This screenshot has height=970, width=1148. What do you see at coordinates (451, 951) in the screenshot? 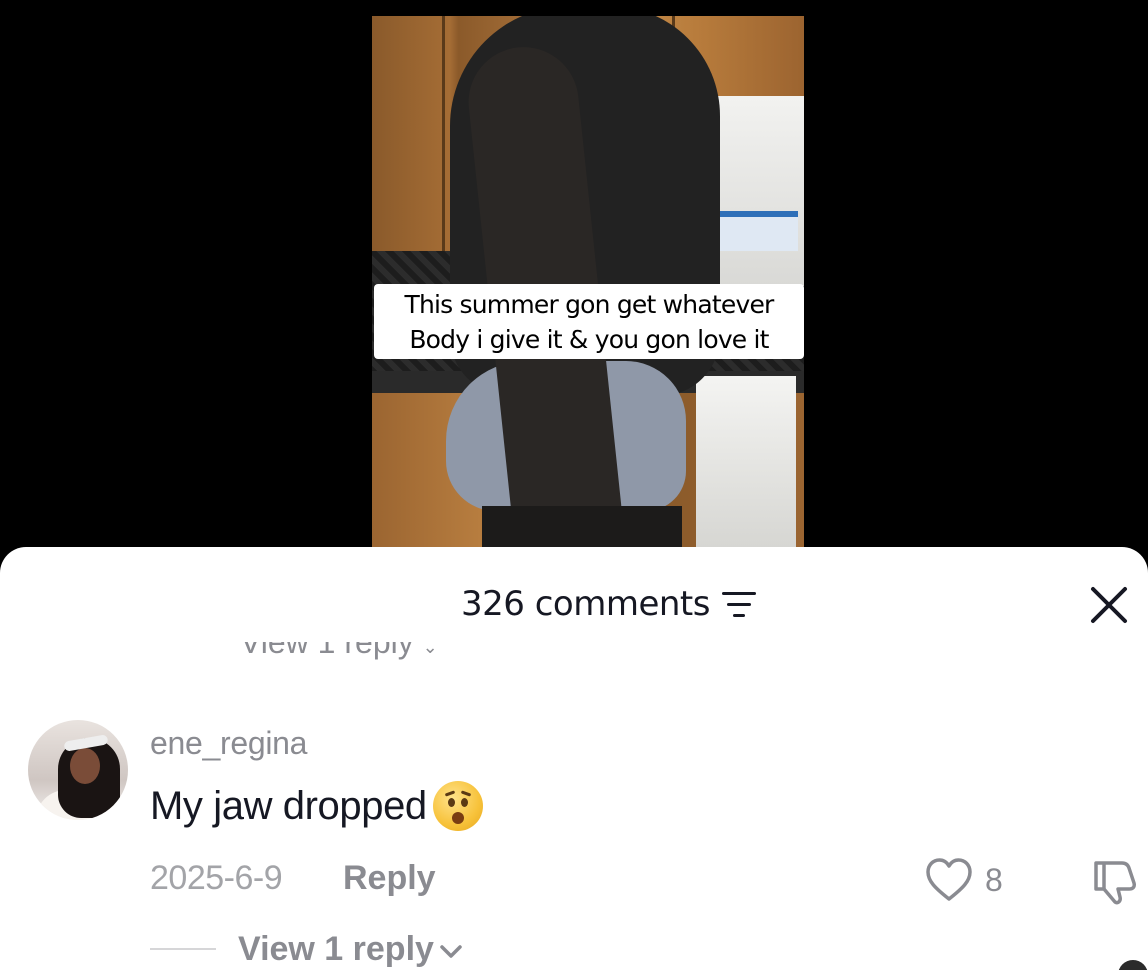
I see `chevron-down-icon` at bounding box center [451, 951].